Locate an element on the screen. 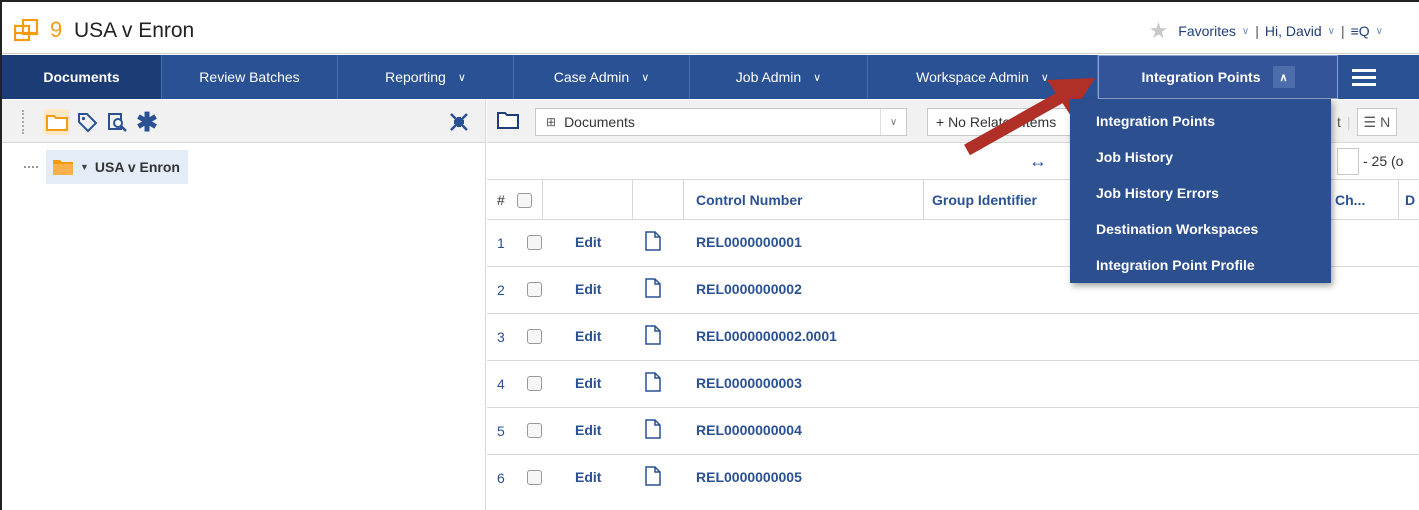 The width and height of the screenshot is (1419, 510). browser-toolbar: ✱ is located at coordinates (243, 121).